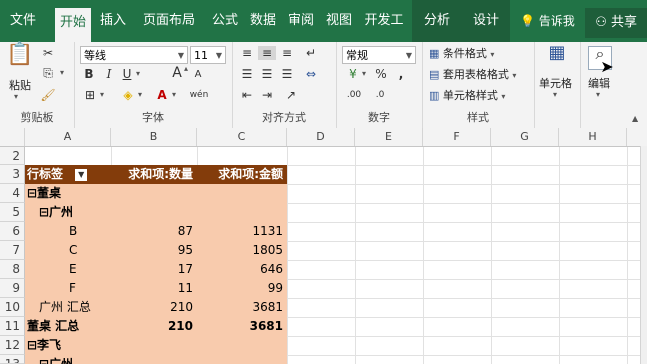 The height and width of the screenshot is (364, 647). Describe the element at coordinates (384, 35) in the screenshot. I see `tab-developer: 开发工具` at that location.